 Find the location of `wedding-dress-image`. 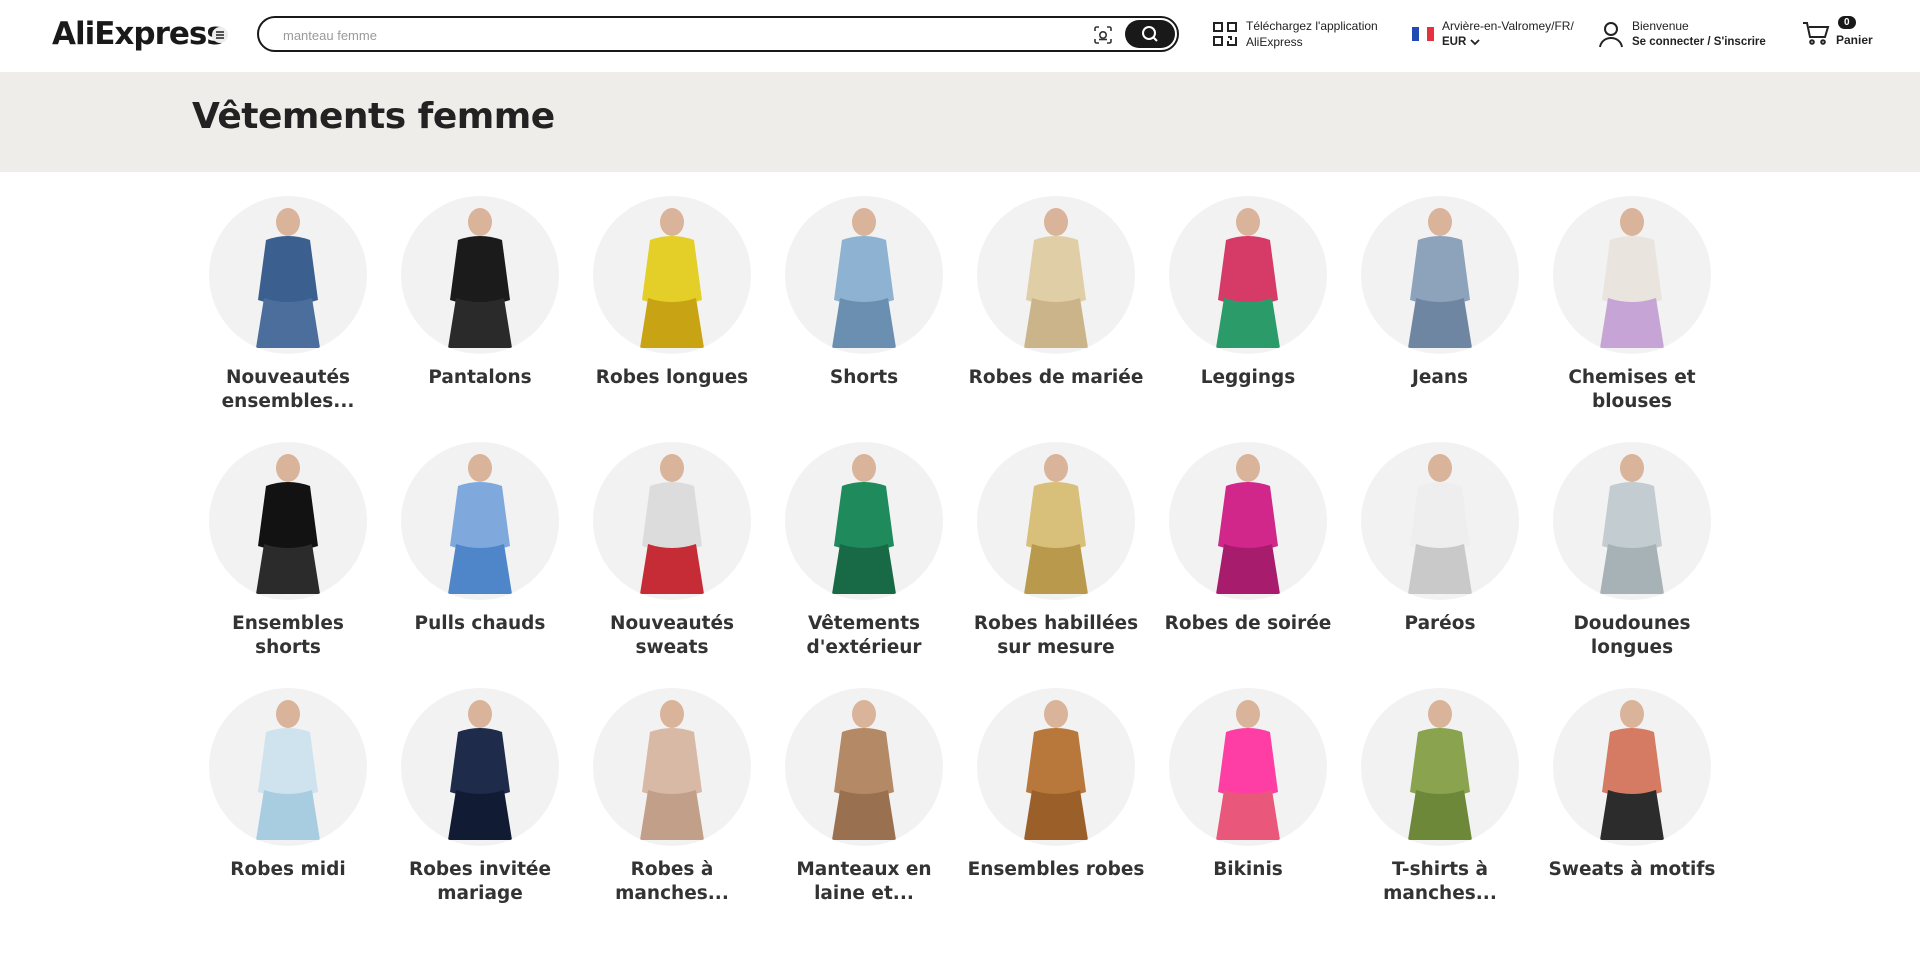

wedding-dress-image is located at coordinates (1056, 275).